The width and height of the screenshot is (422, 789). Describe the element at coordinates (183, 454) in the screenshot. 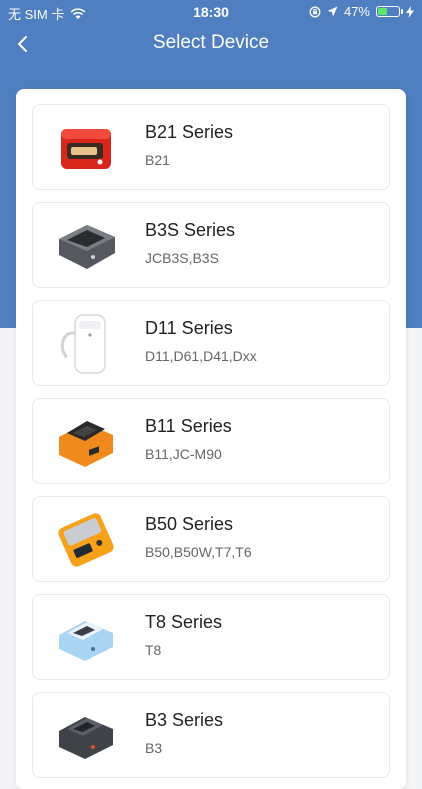

I see `device-models: B11,JC-M90` at that location.